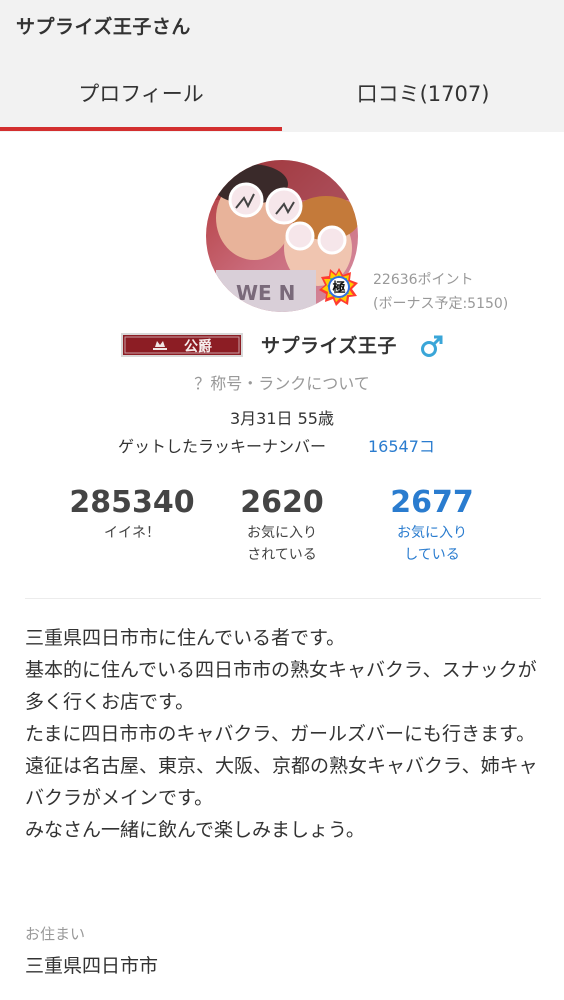 The image size is (564, 1000). I want to click on bio-line: 基本的に住んでいる四日市市の熟女キャバクラ、スナックが多く行くお店です。, so click(281, 686).